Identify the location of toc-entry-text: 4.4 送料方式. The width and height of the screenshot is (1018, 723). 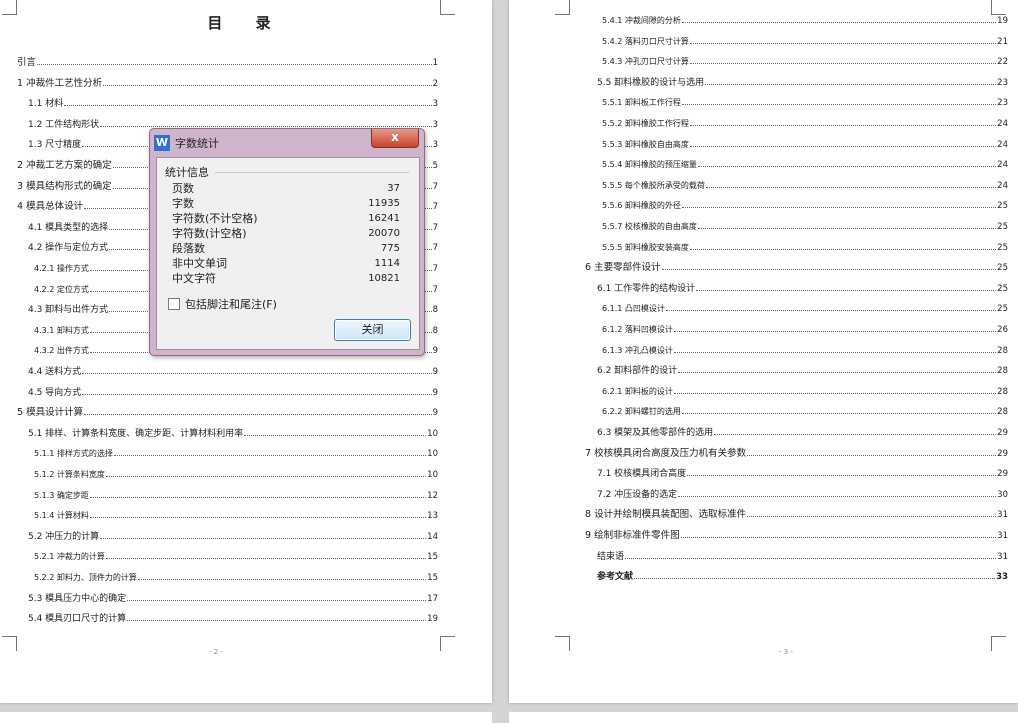
(55, 372).